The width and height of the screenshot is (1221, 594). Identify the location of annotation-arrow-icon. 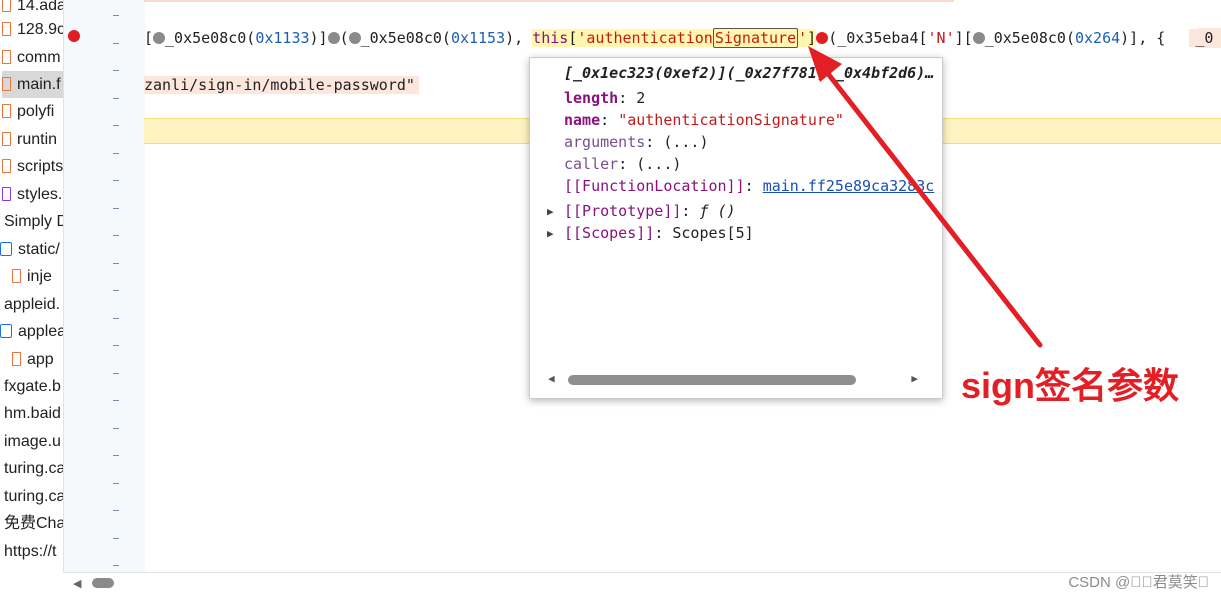
(925, 197).